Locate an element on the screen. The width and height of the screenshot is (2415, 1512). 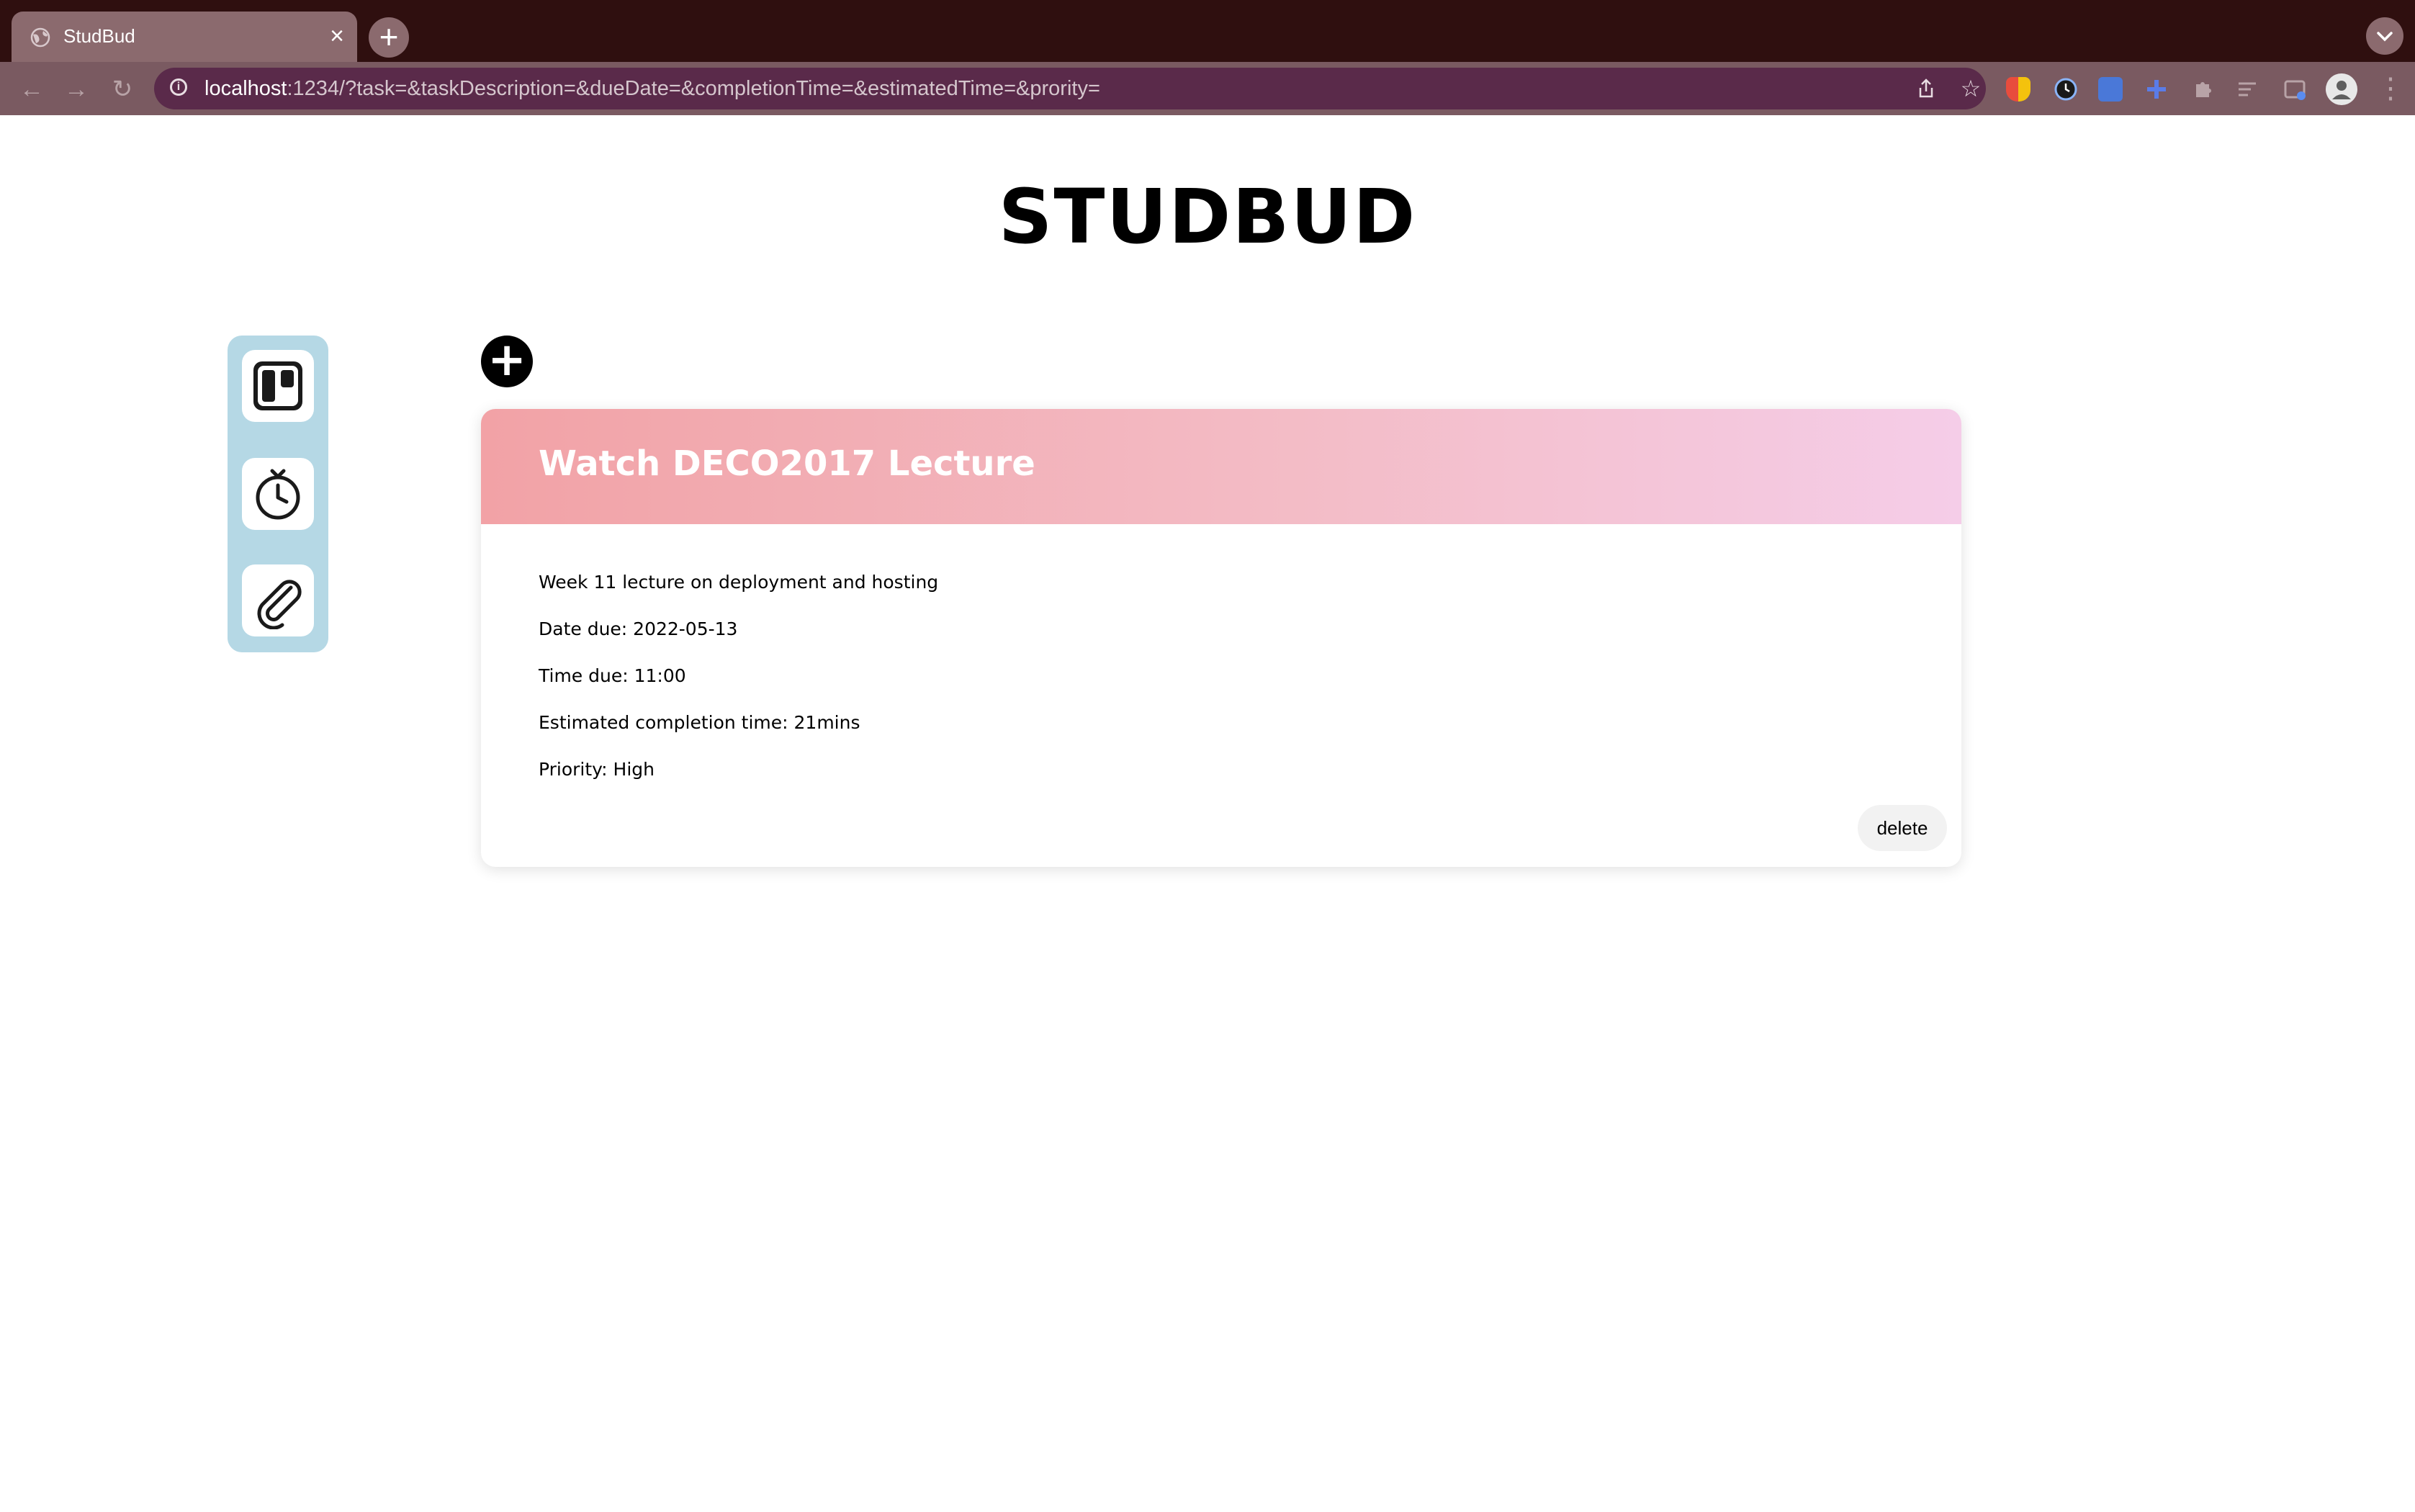
bookmark-star-icon: ☆ is located at coordinates (1970, 88).